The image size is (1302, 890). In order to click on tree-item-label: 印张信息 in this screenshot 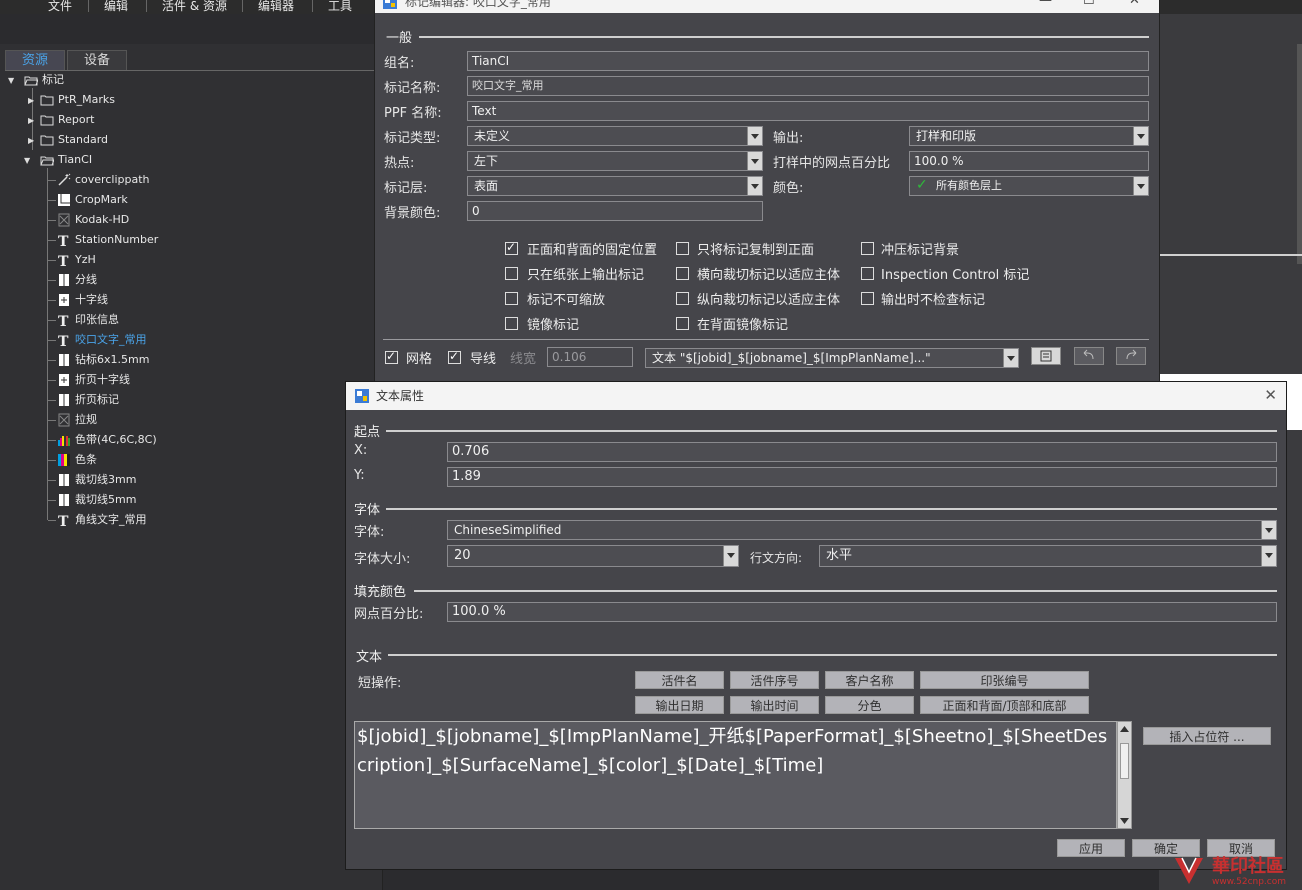, I will do `click(97, 319)`.